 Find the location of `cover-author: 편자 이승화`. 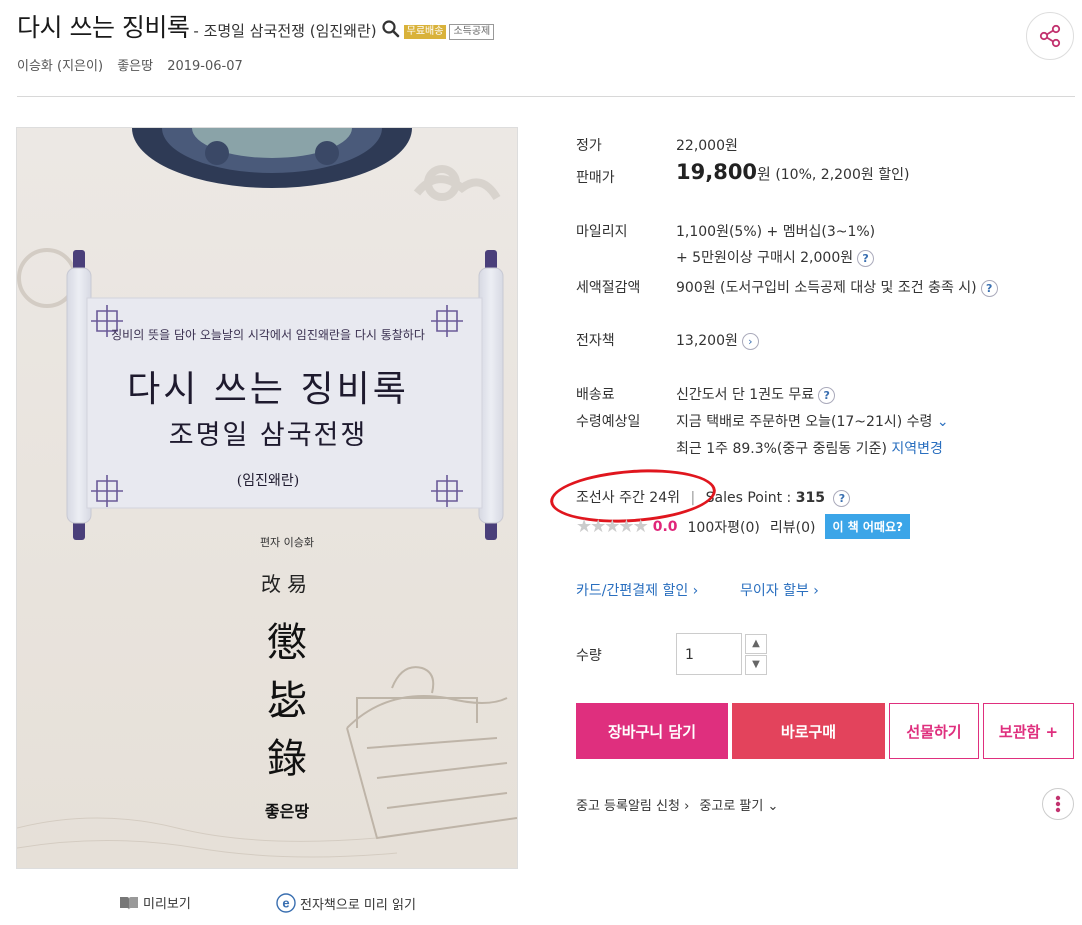

cover-author: 편자 이승화 is located at coordinates (287, 542).